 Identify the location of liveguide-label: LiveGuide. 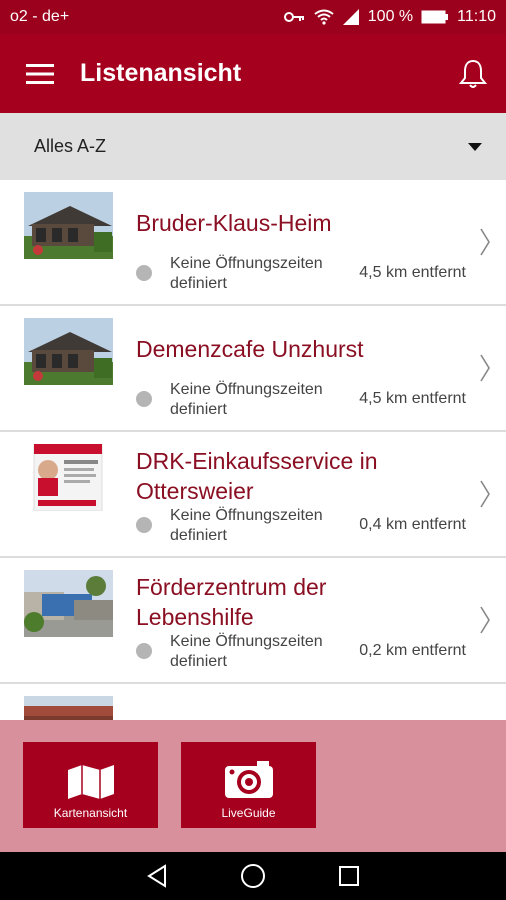
(248, 813).